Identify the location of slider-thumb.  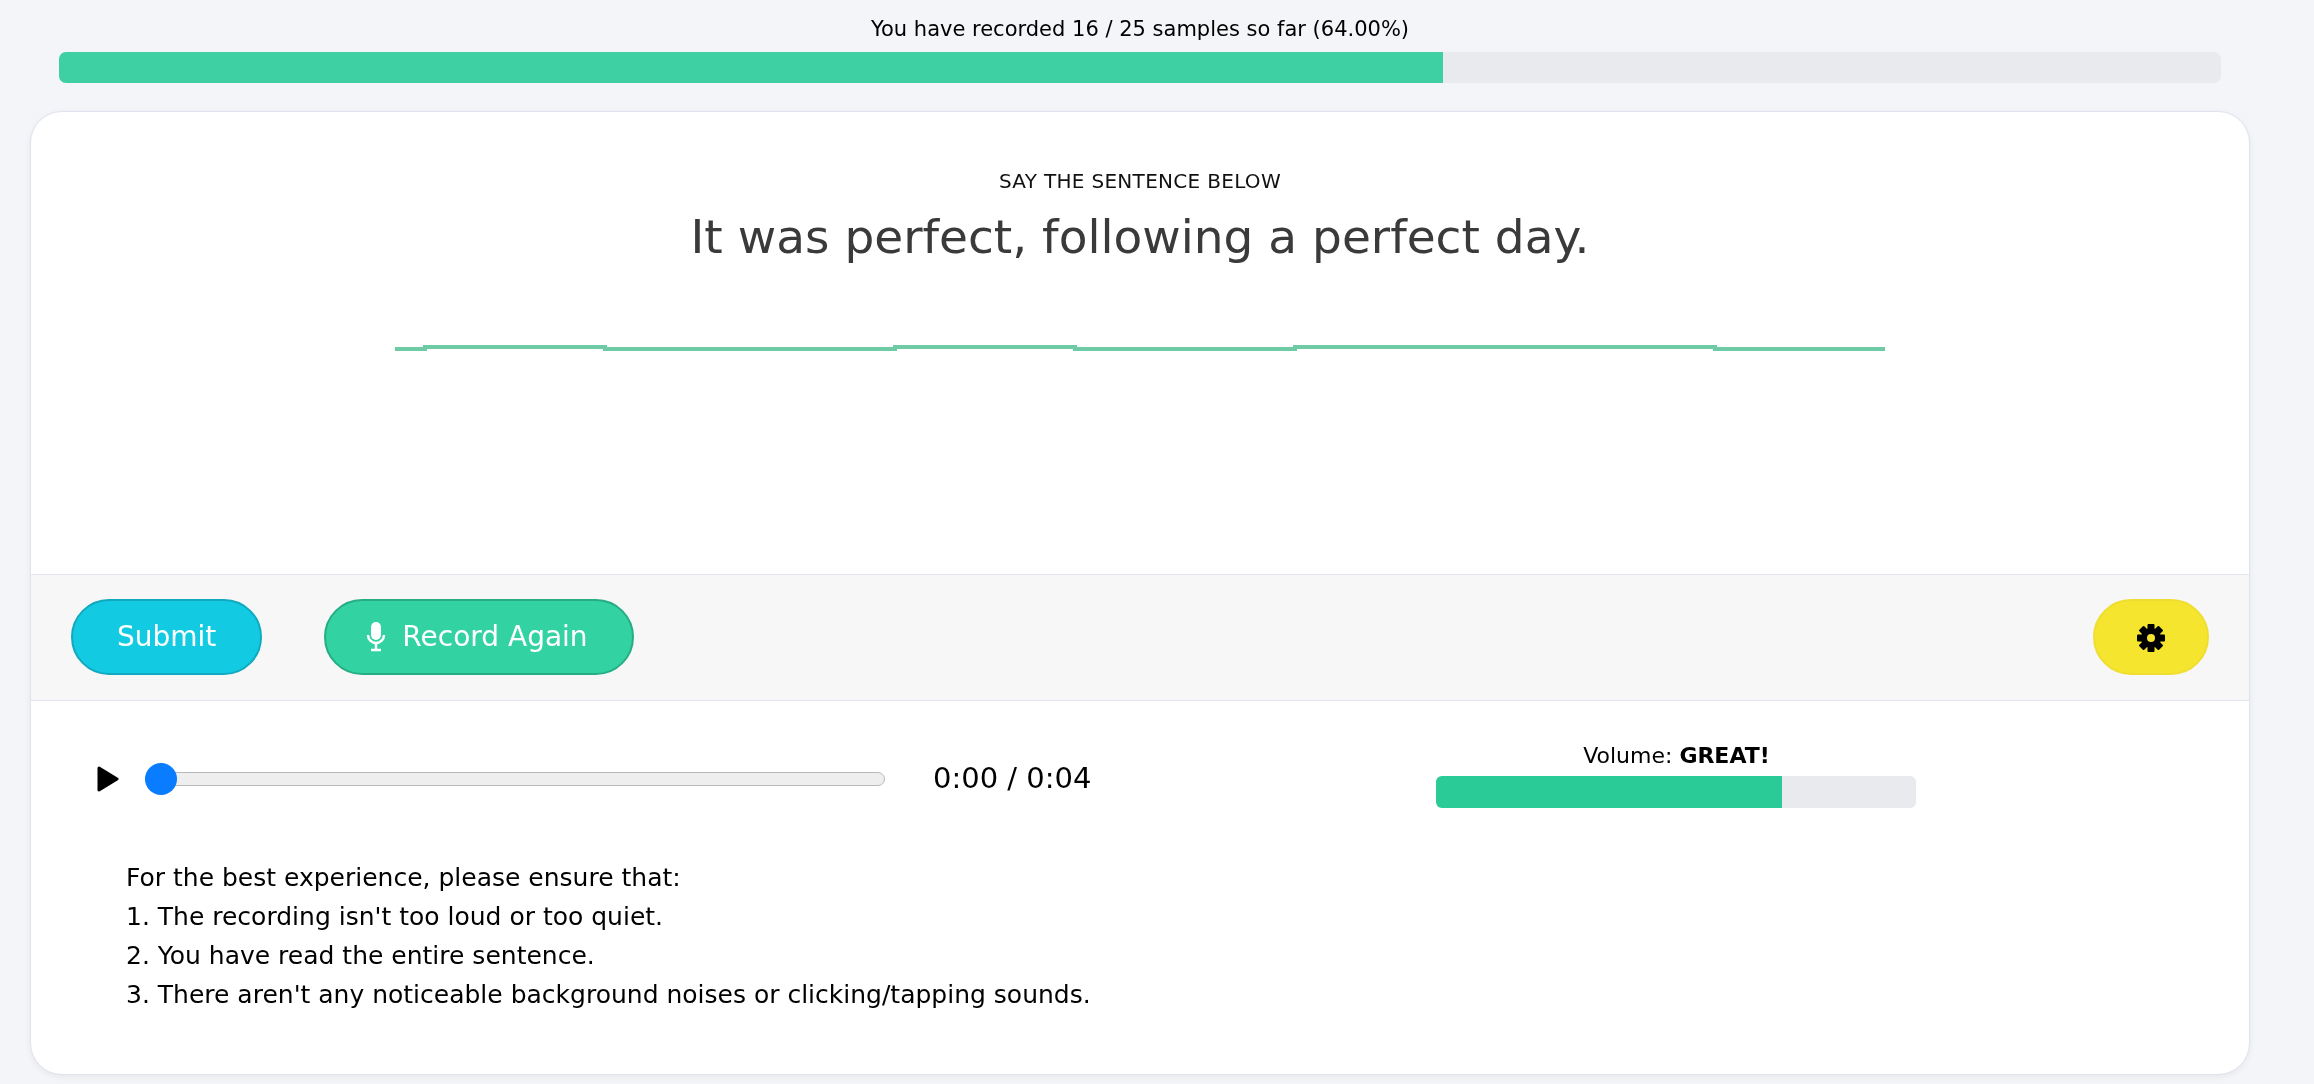
(161, 779).